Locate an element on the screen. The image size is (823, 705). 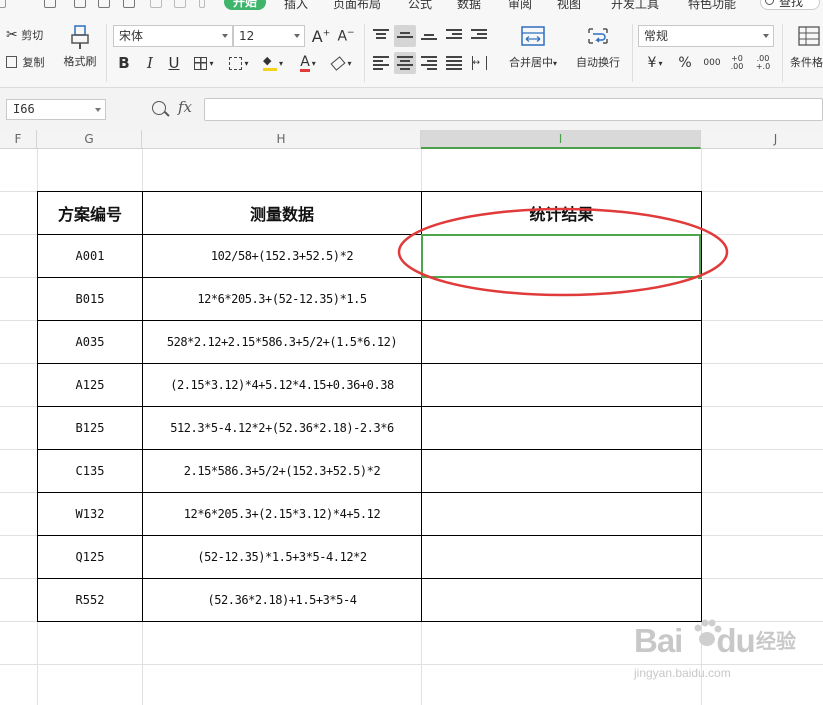
borders-icon is located at coordinates (201, 63).